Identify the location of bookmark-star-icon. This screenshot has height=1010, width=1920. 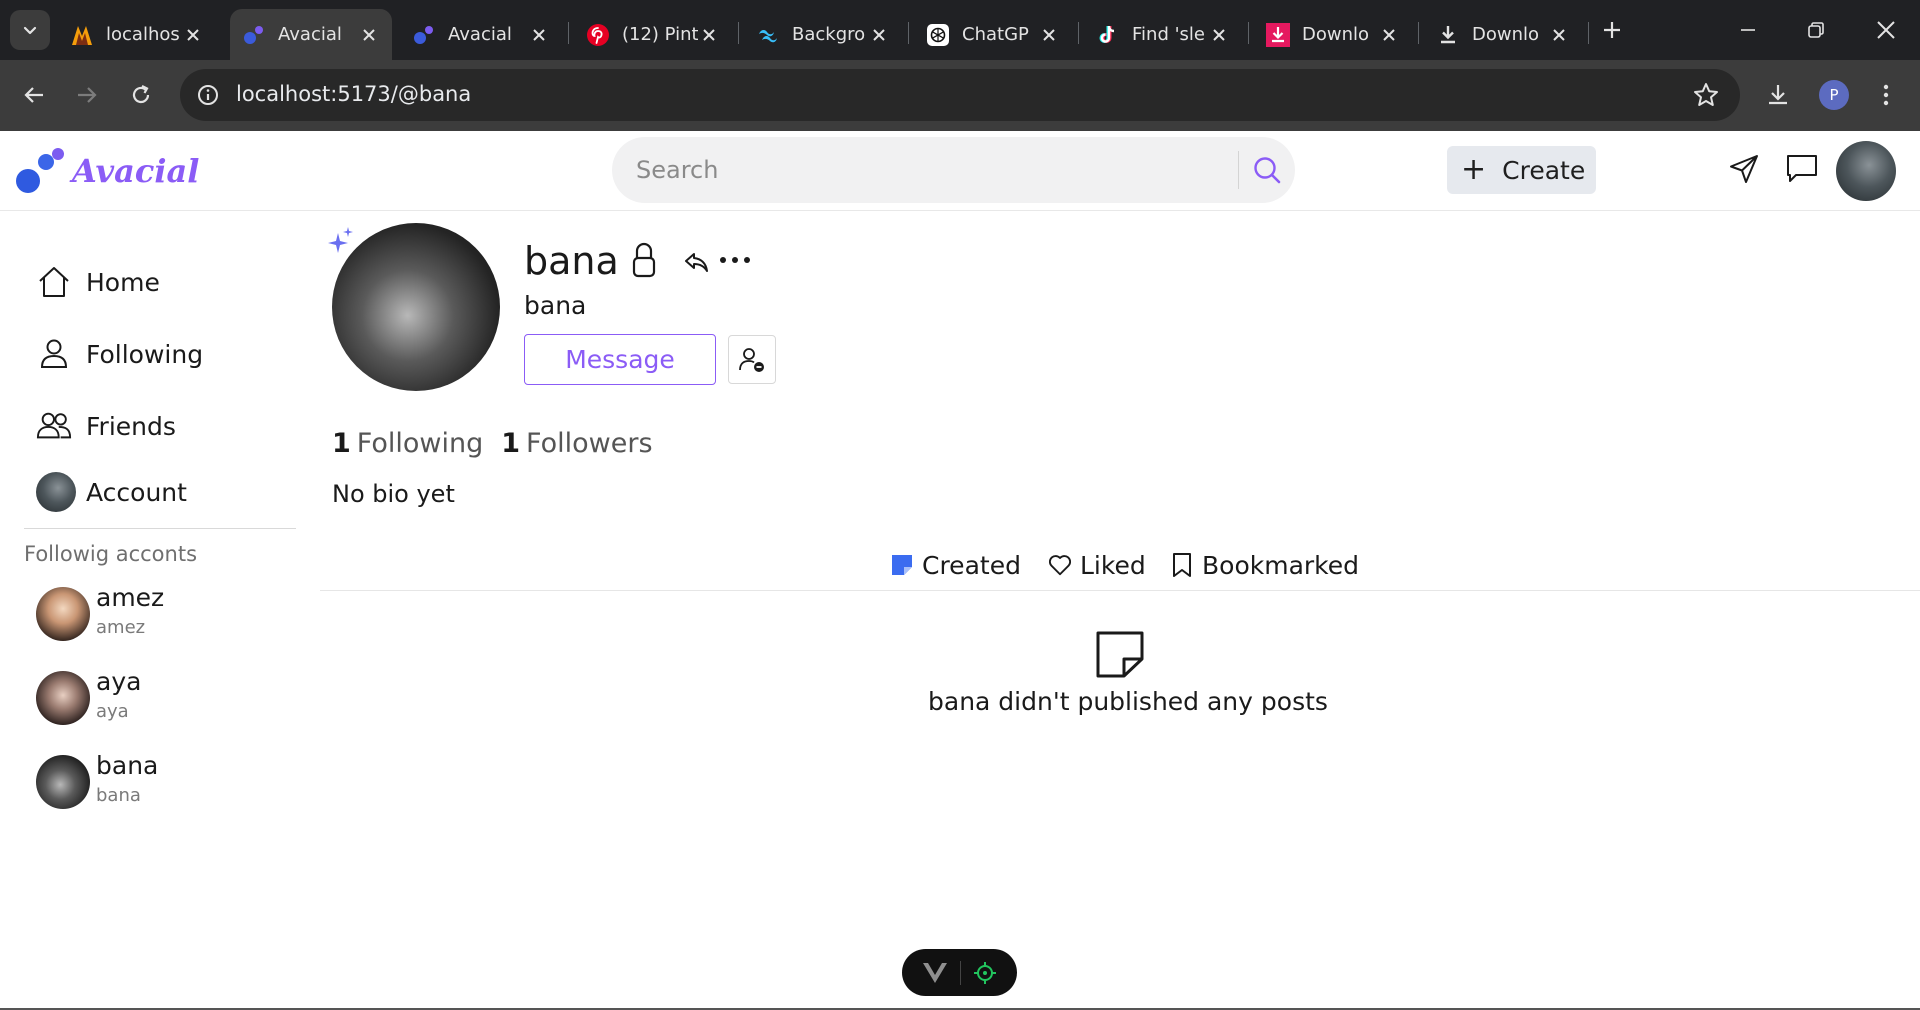
(1706, 95).